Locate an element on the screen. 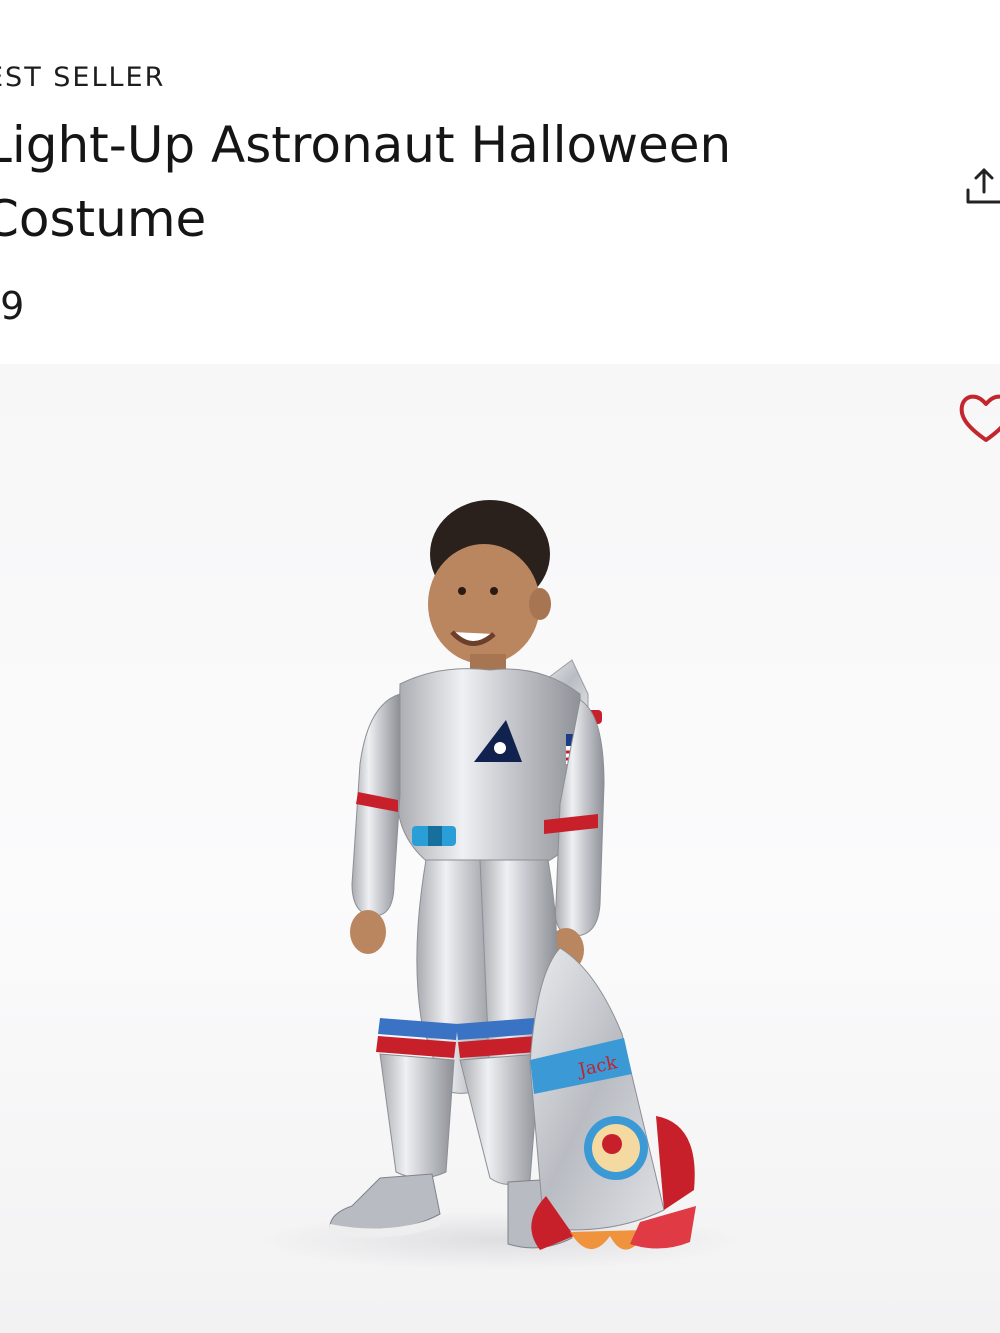 Image resolution: width=1000 pixels, height=1333 pixels. heart-icon is located at coordinates (979, 418).